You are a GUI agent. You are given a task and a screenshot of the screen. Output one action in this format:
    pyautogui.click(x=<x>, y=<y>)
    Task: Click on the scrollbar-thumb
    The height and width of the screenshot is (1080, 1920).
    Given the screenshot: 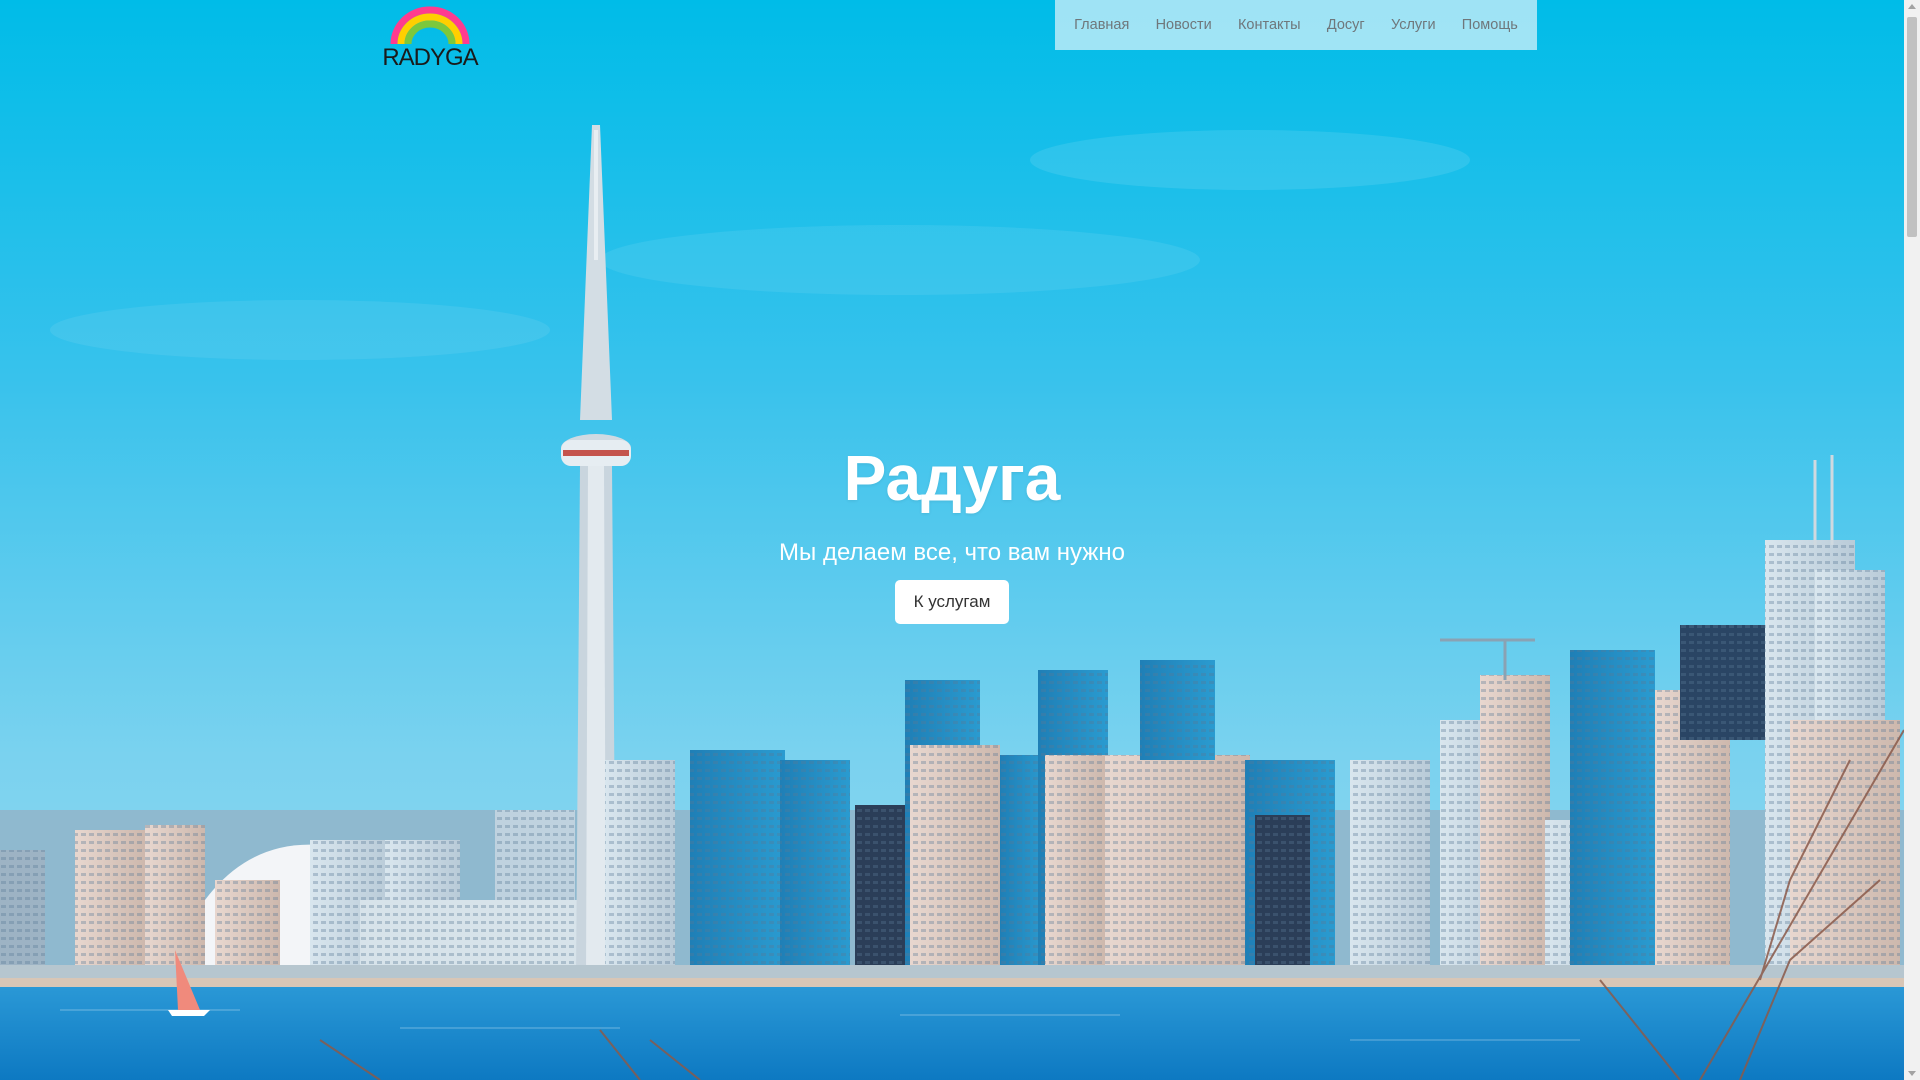 What is the action you would take?
    pyautogui.click(x=1912, y=127)
    